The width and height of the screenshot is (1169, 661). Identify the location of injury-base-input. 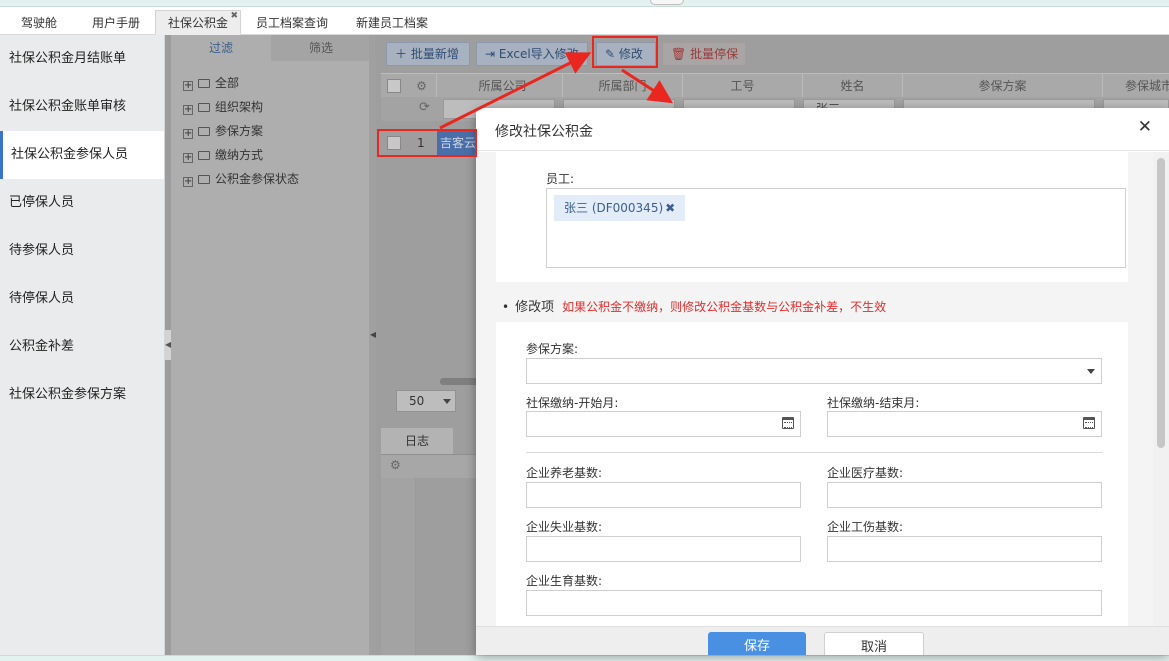
(964, 549).